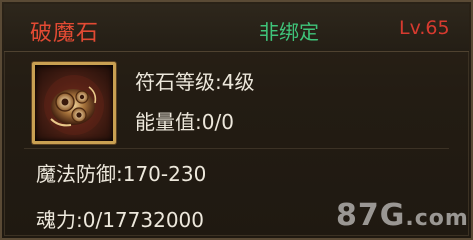 This screenshot has width=473, height=240. What do you see at coordinates (195, 82) in the screenshot?
I see `rune-level-stat: 符石等级:4级` at bounding box center [195, 82].